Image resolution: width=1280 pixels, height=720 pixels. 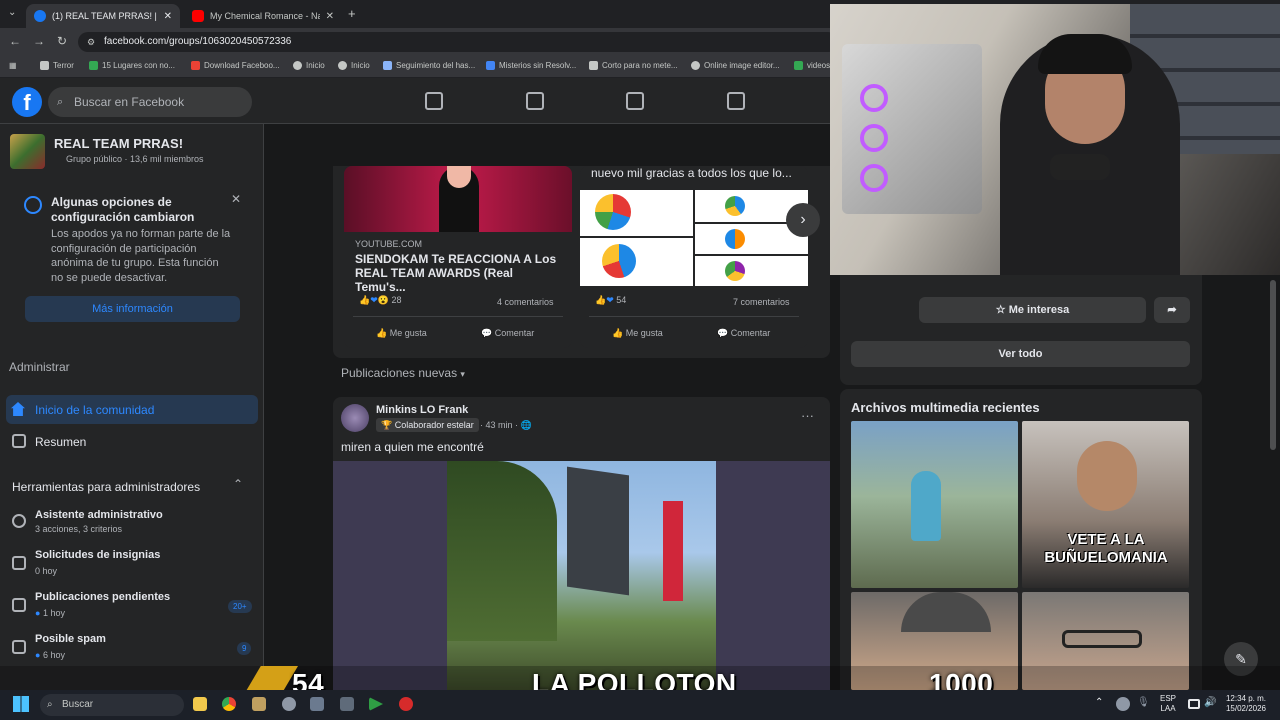 I want to click on tab-youtube: My Chemical Romance - Na Na ✕, so click(x=263, y=16).